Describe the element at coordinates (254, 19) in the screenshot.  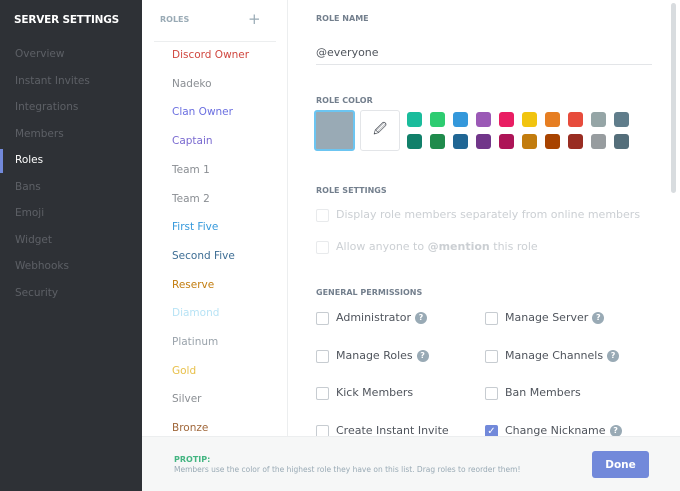
I see `add-role-button: +` at that location.